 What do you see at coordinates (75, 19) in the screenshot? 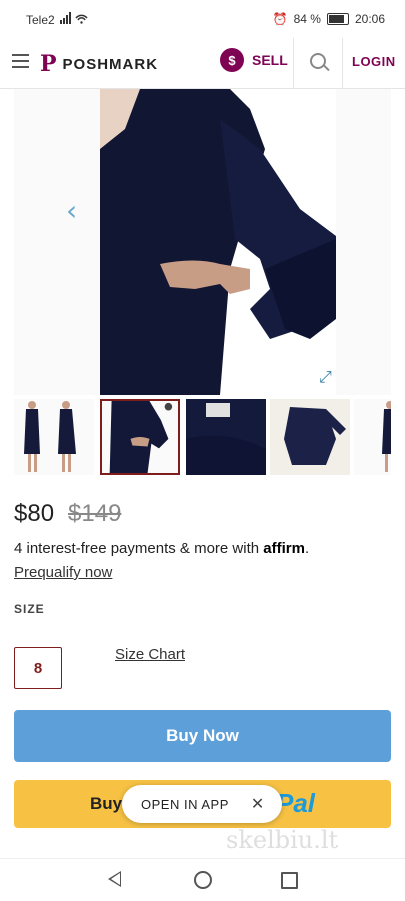
I see `signal-icon` at bounding box center [75, 19].